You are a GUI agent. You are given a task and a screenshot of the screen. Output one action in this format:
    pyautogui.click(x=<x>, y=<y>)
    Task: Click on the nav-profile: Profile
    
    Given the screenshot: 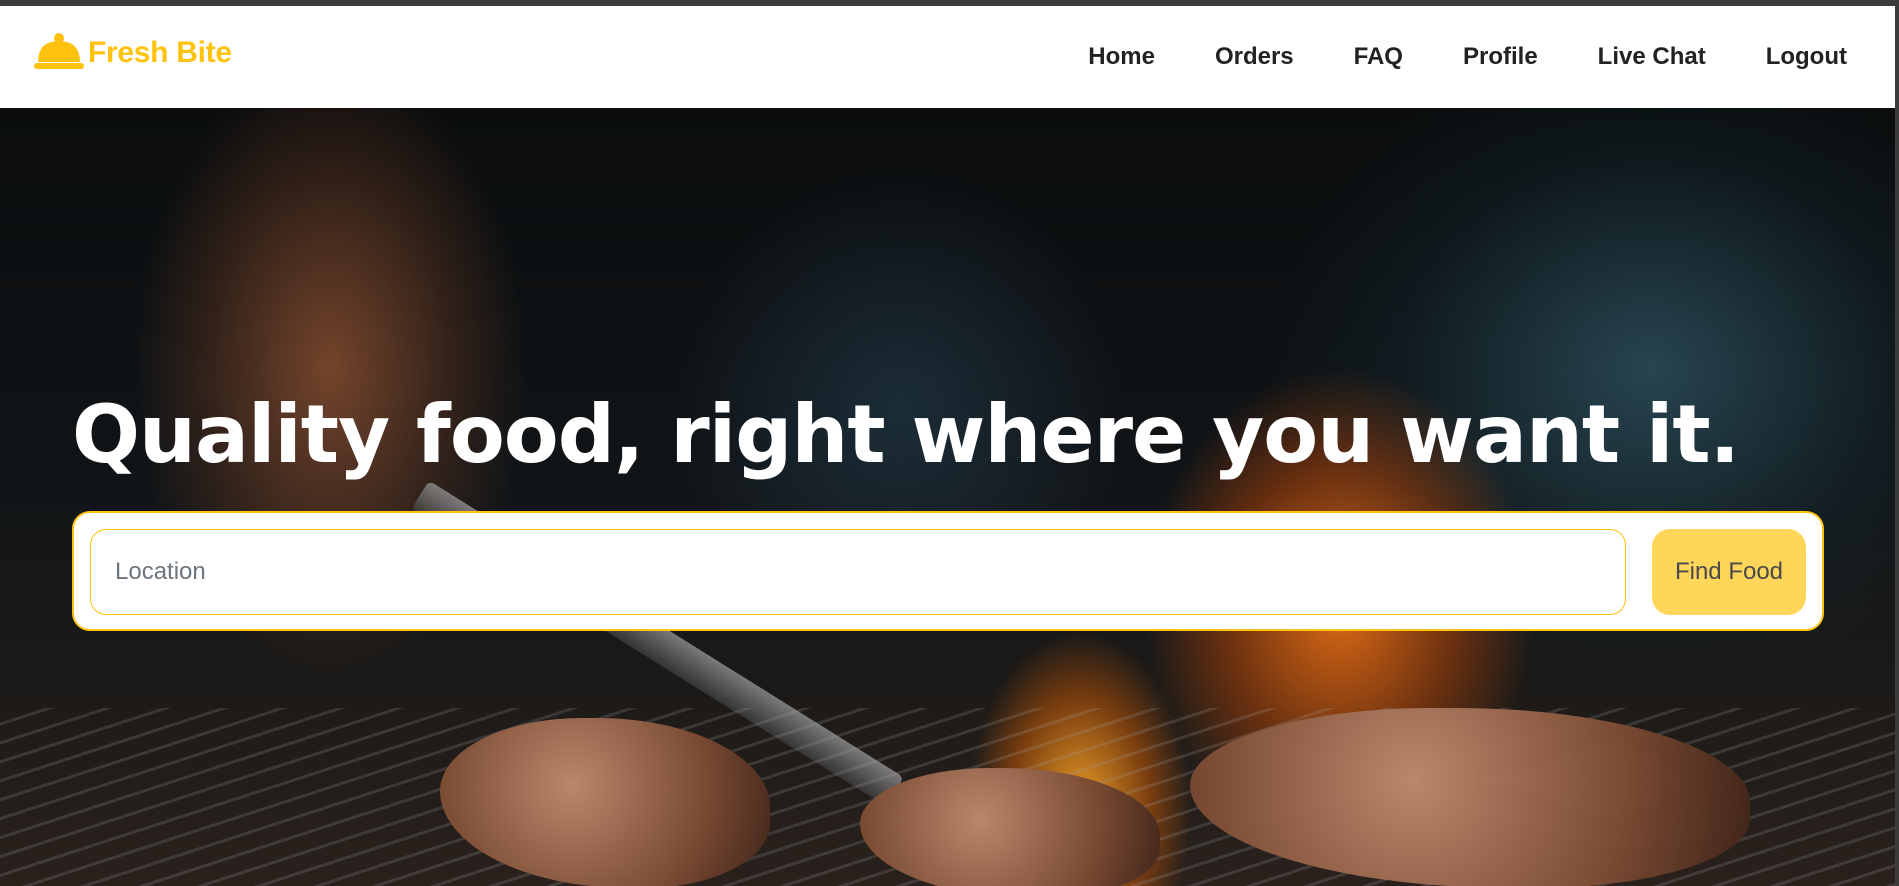 What is the action you would take?
    pyautogui.click(x=1500, y=57)
    